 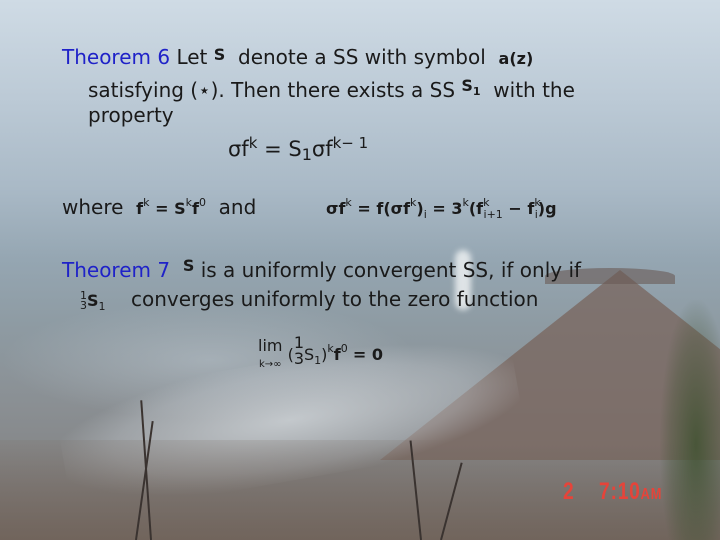 I want to click on time-text: 7:10, so click(x=620, y=491).